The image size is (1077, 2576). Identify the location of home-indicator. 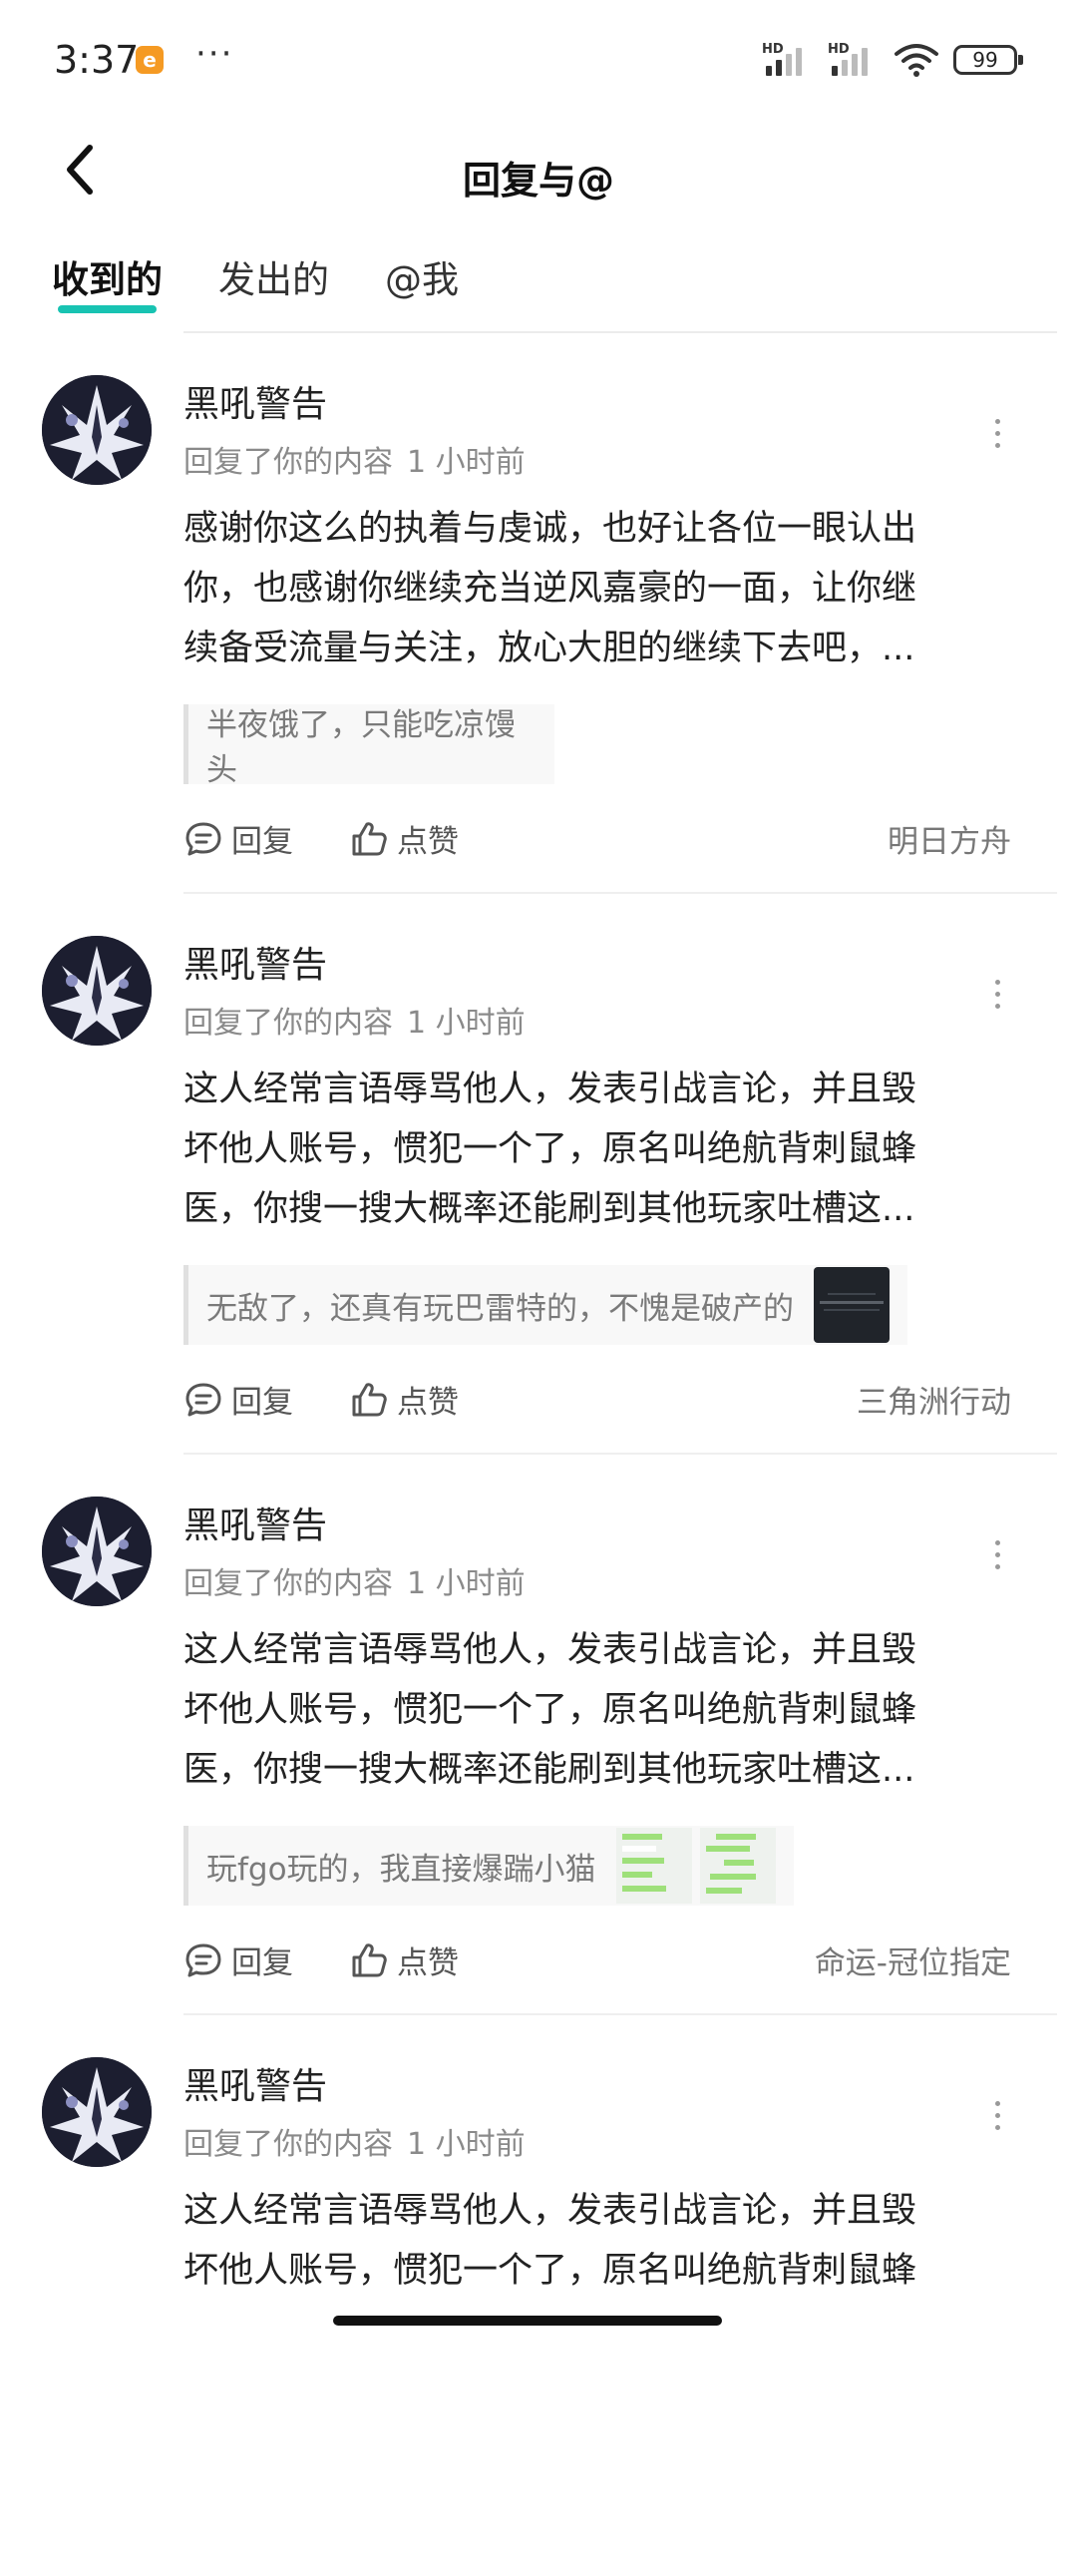
(527, 2321).